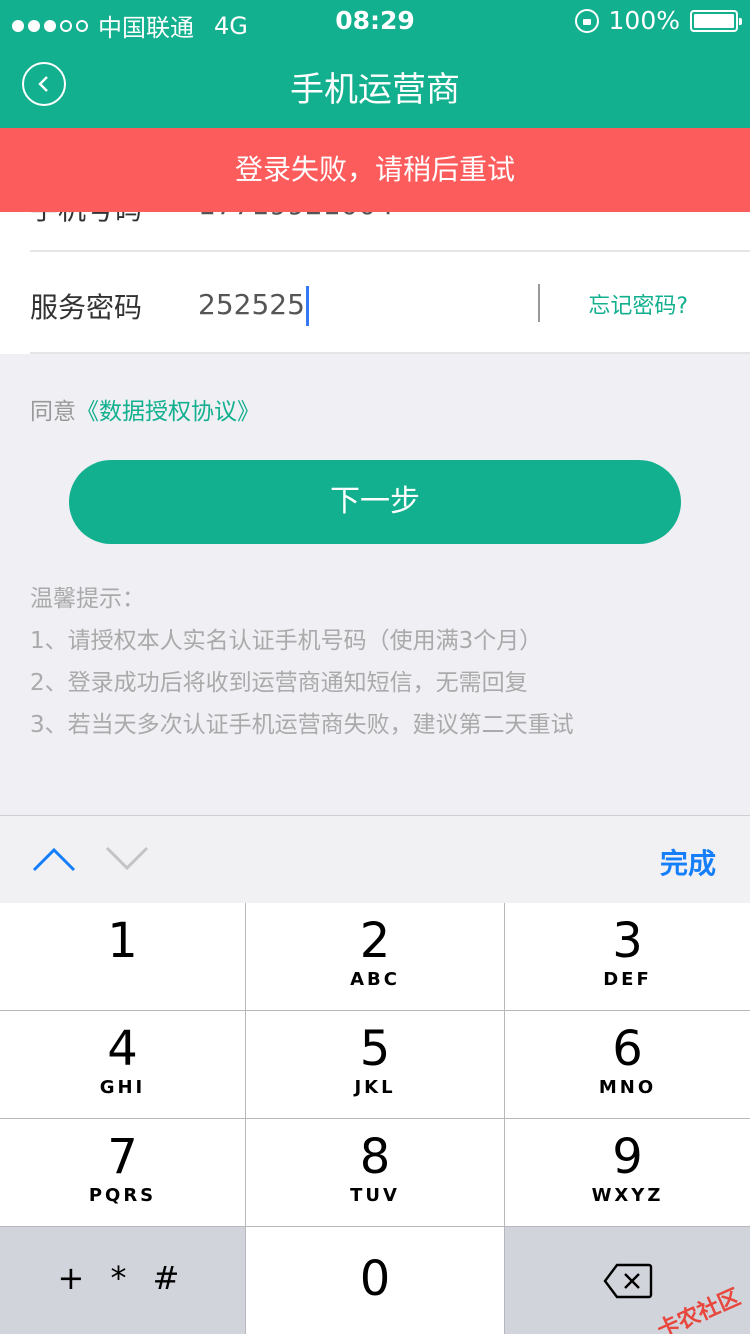 Image resolution: width=750 pixels, height=1334 pixels. Describe the element at coordinates (375, 859) in the screenshot. I see `keyboard-toolbar: 完成` at that location.